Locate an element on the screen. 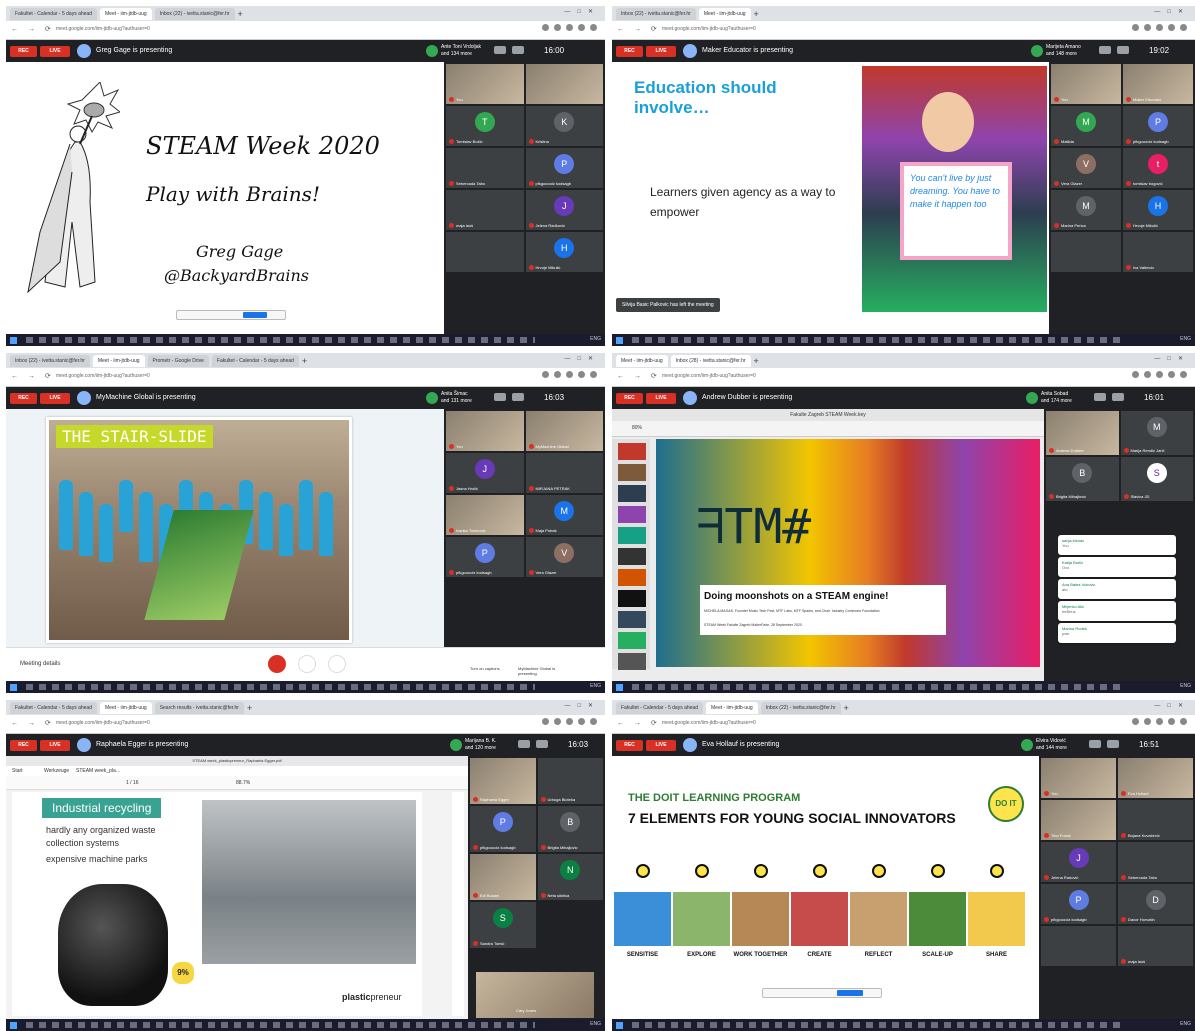 The image size is (1195, 1031). participant-tile: M Marija Rendić Jarič is located at coordinates (1156, 433).